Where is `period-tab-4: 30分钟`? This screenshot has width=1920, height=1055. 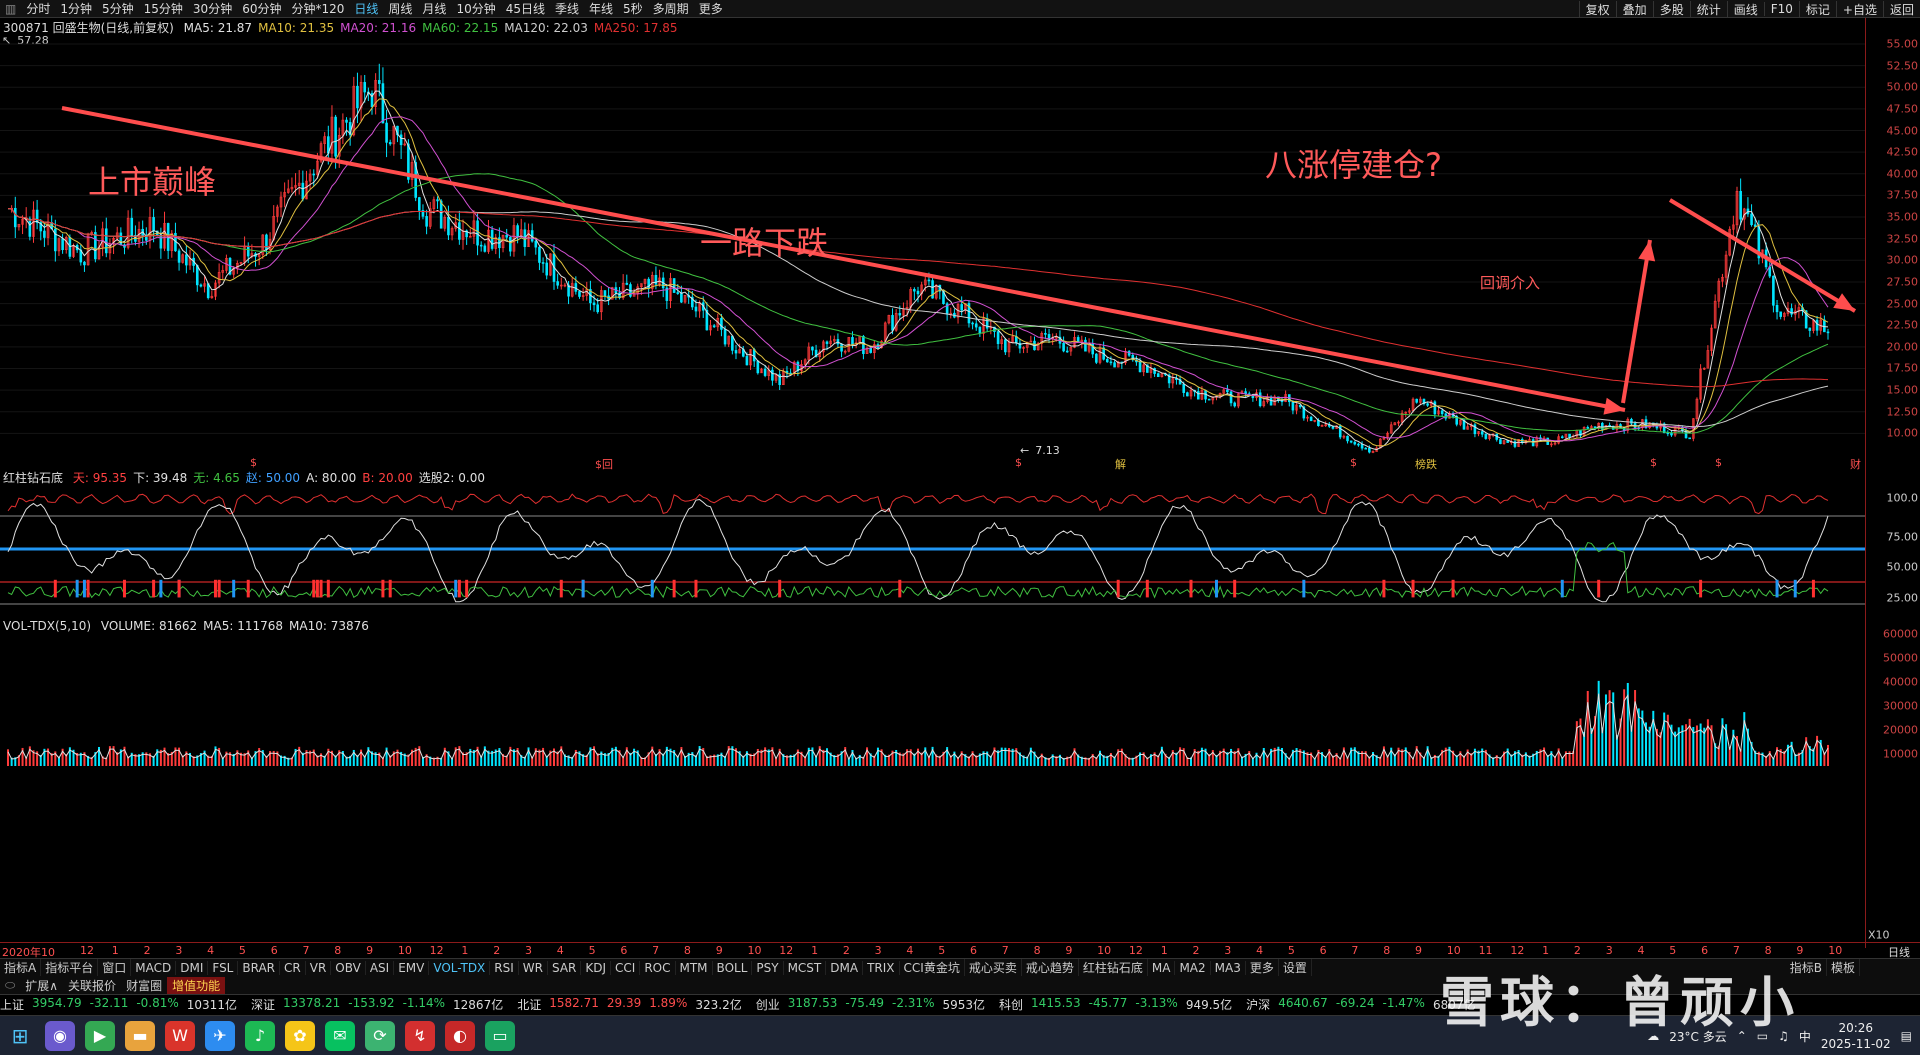
period-tab-4: 30分钟 is located at coordinates (212, 8).